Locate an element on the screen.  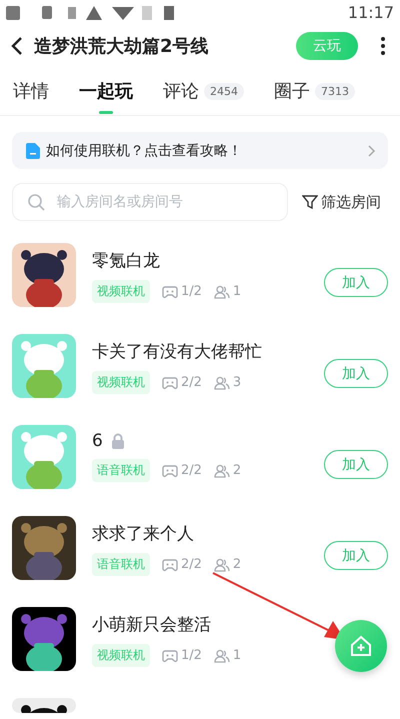
tab-label: 详情 is located at coordinates (31, 91).